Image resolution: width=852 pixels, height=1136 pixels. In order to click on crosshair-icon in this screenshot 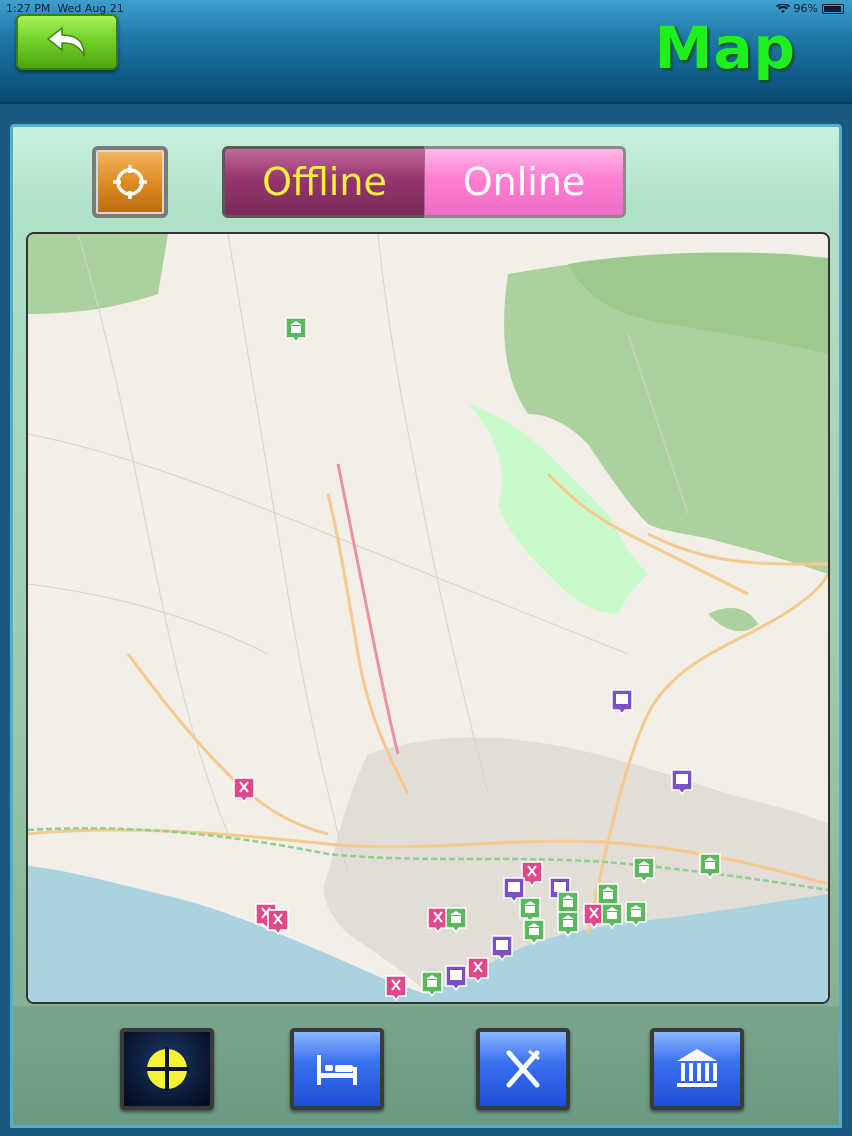, I will do `click(130, 182)`.